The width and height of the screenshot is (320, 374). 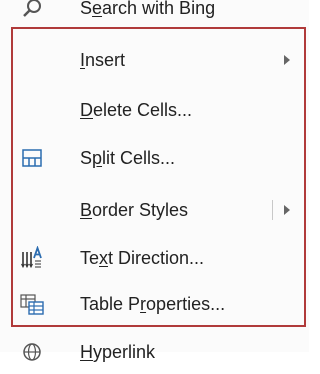 What do you see at coordinates (134, 209) in the screenshot?
I see `menu-item-label: Border Styles` at bounding box center [134, 209].